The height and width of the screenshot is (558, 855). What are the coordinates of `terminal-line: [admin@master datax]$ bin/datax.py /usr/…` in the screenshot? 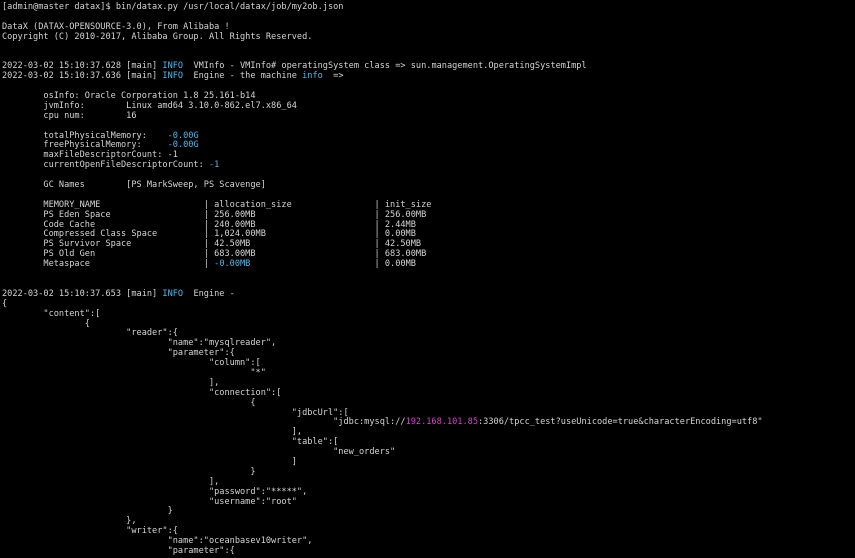 It's located at (382, 7).